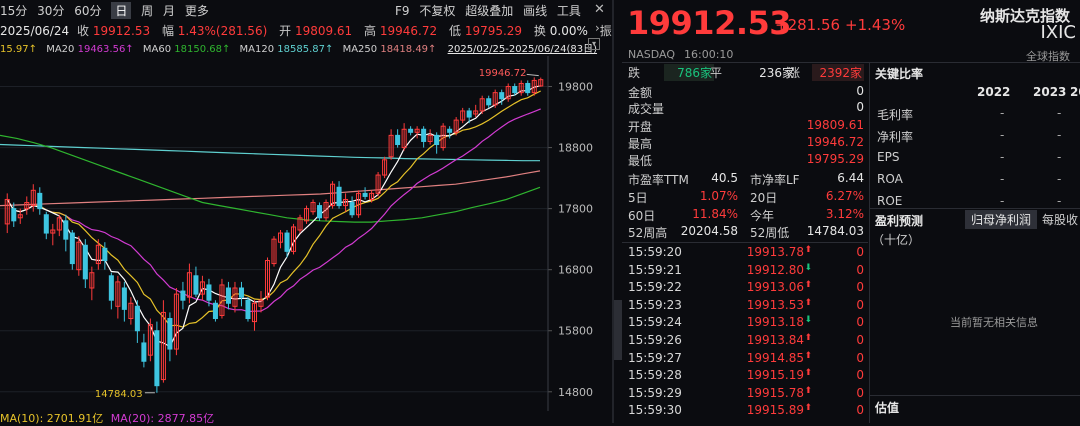  What do you see at coordinates (890, 179) in the screenshot?
I see `ratio-label: ROA` at bounding box center [890, 179].